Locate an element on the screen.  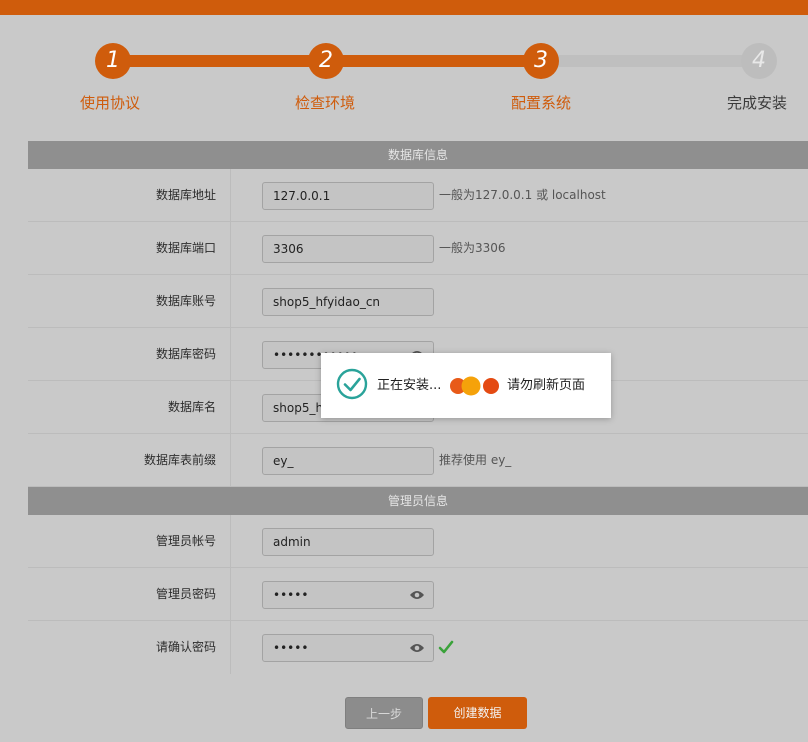
no-refresh-notice: 请勿刷新页面 is located at coordinates (546, 385).